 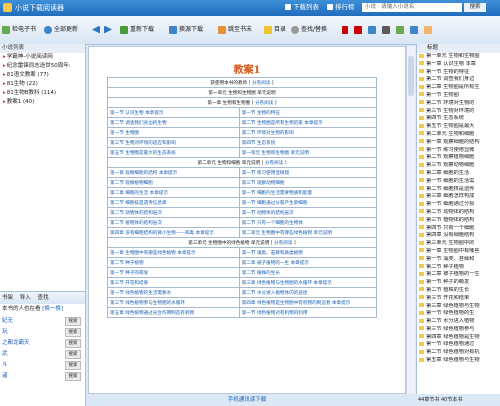 What do you see at coordinates (186, 30) in the screenshot?
I see `change-source-button: 换源下载` at bounding box center [186, 30].